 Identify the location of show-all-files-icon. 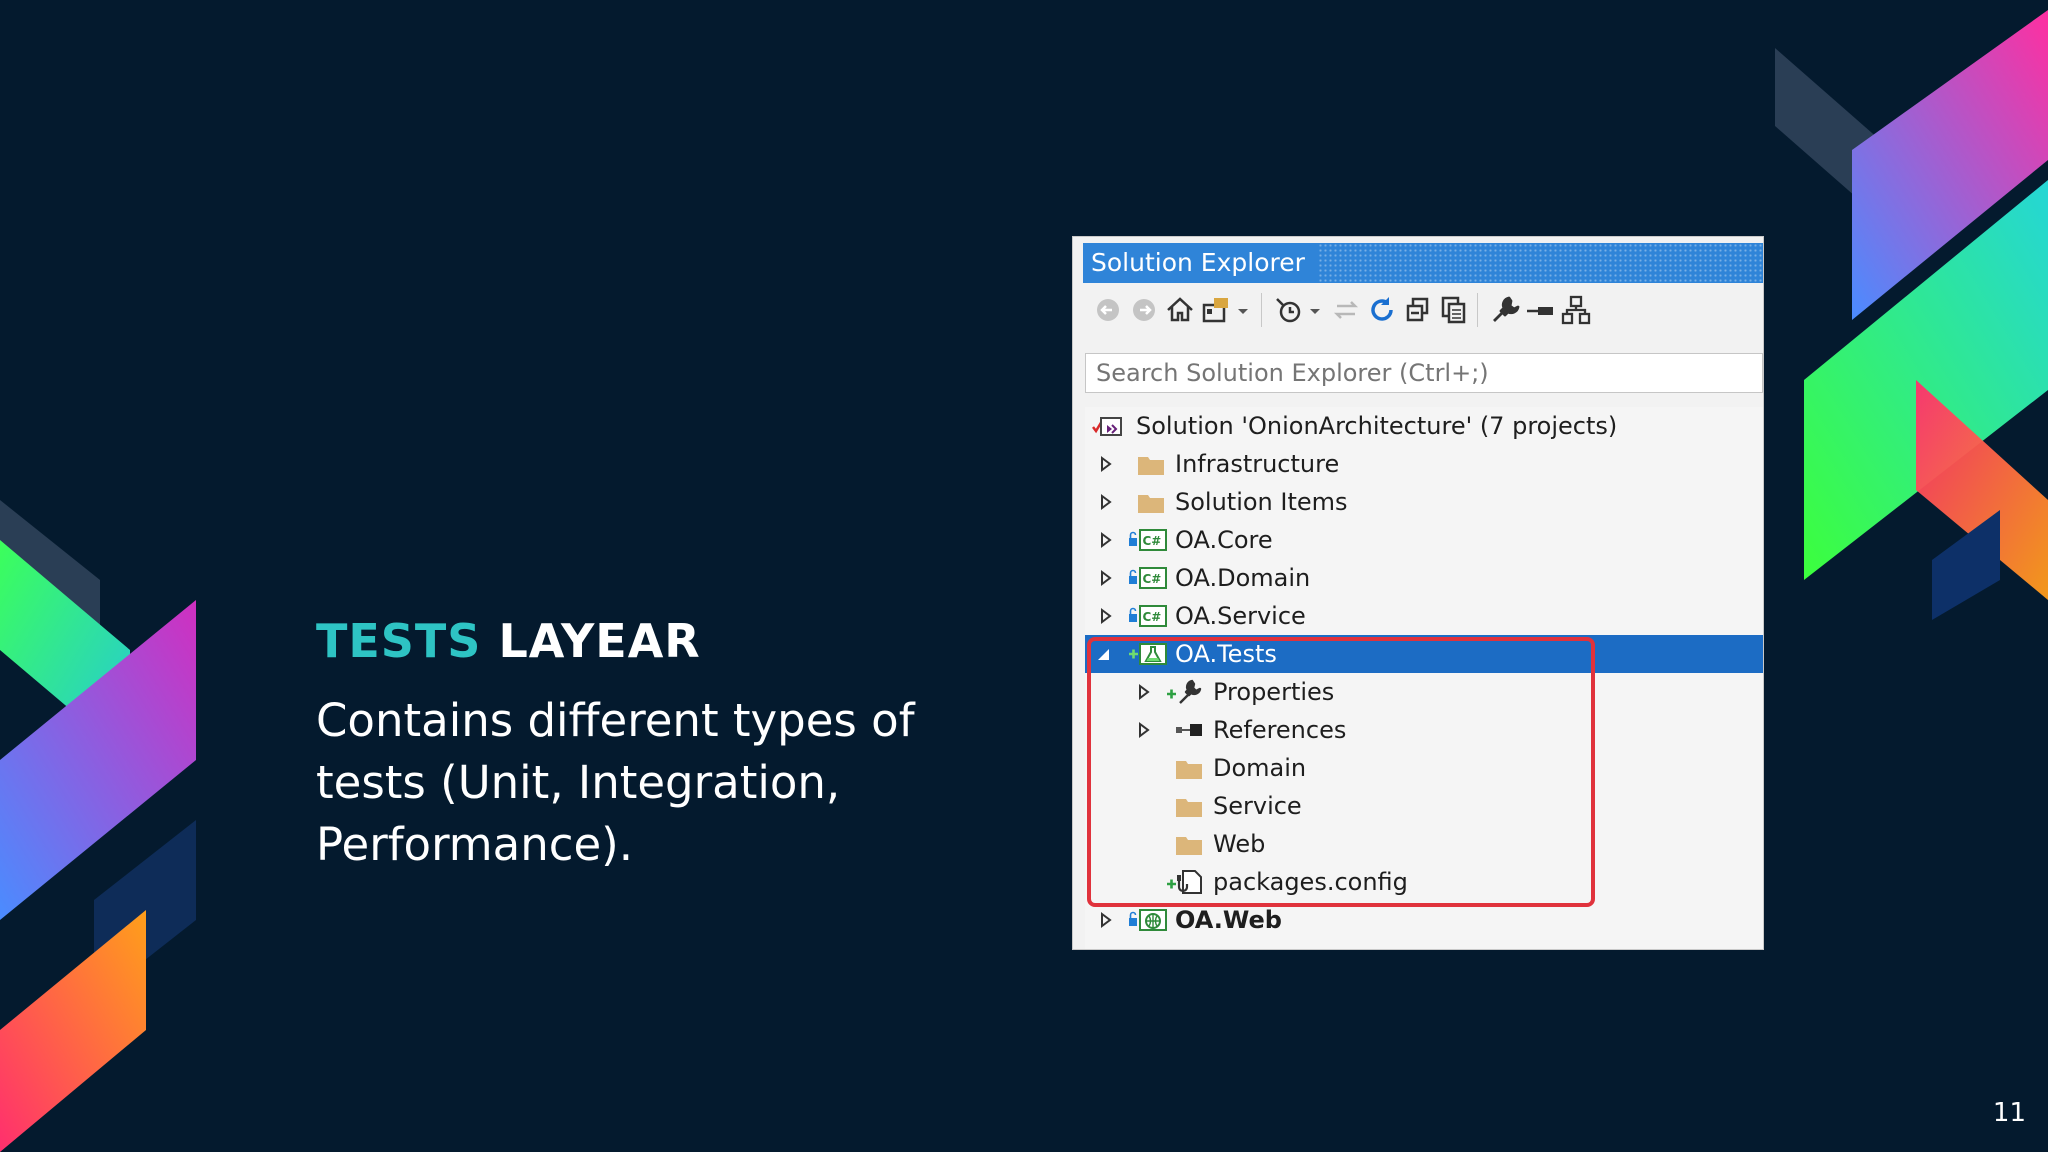
(1454, 310).